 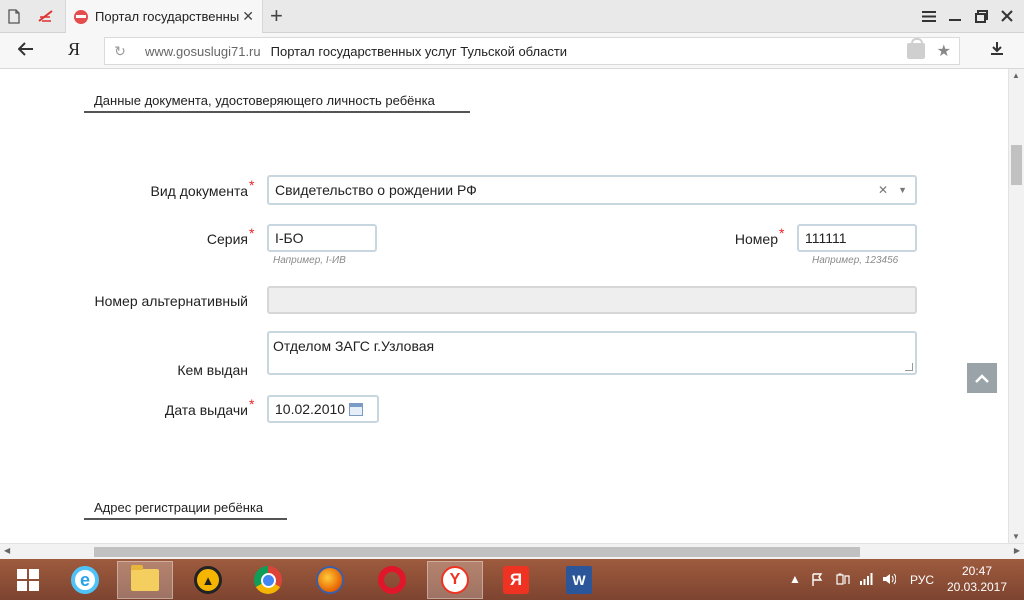 What do you see at coordinates (512, 16) in the screenshot?
I see `browser-tab-bar: Портал государственны ✕ +` at bounding box center [512, 16].